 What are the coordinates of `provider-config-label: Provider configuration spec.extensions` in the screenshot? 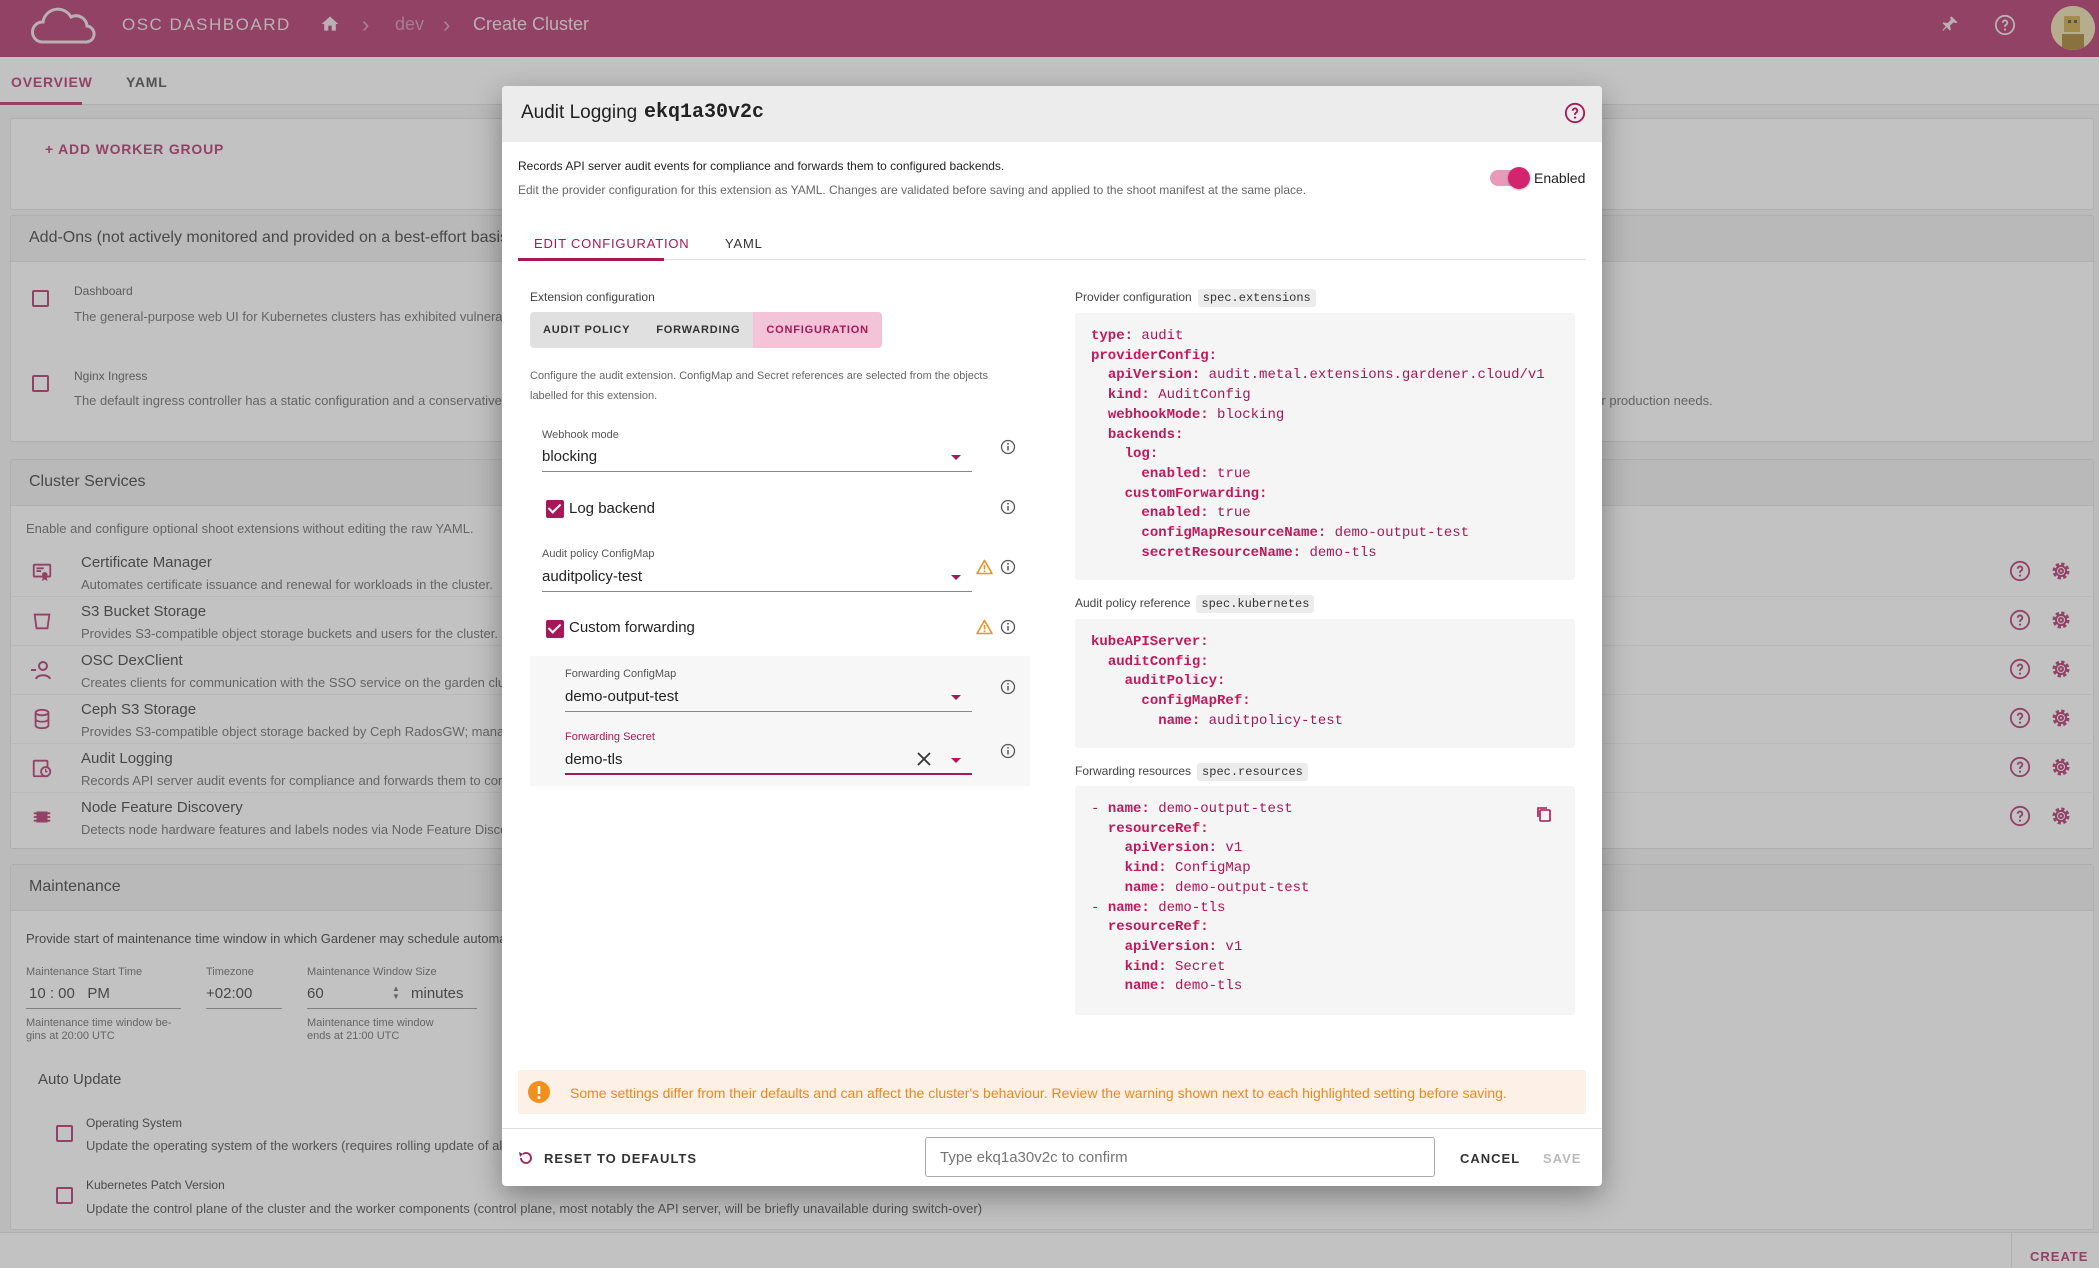 It's located at (1195, 298).